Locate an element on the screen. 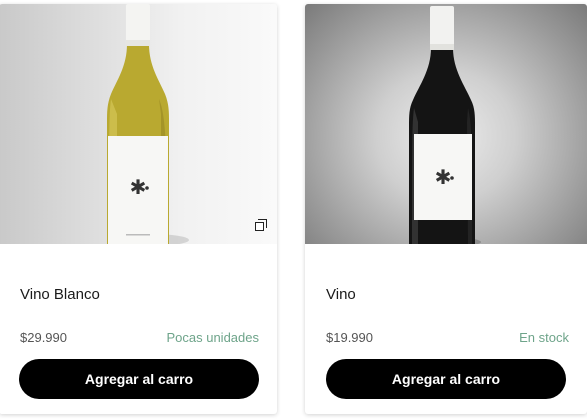 The image size is (587, 420). red-wine-bottle-image: ✱ is located at coordinates (445, 125).